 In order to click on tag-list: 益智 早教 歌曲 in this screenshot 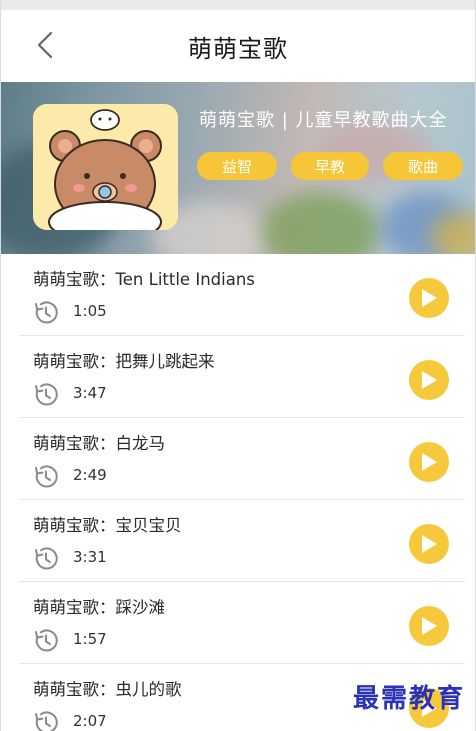, I will do `click(330, 166)`.